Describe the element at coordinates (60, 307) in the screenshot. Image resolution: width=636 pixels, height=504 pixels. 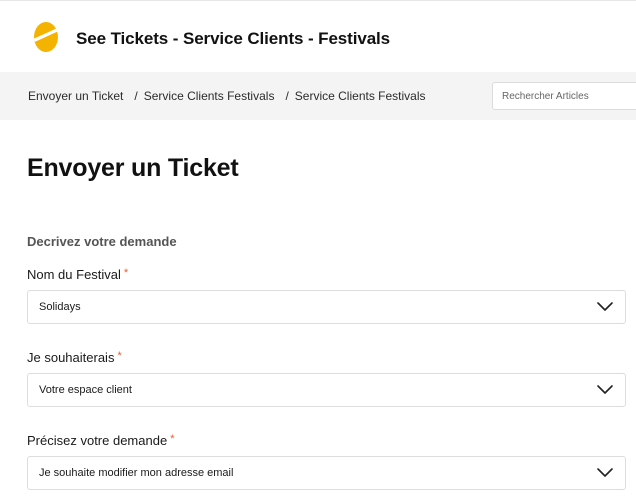
I see `select-value: Solidays` at that location.